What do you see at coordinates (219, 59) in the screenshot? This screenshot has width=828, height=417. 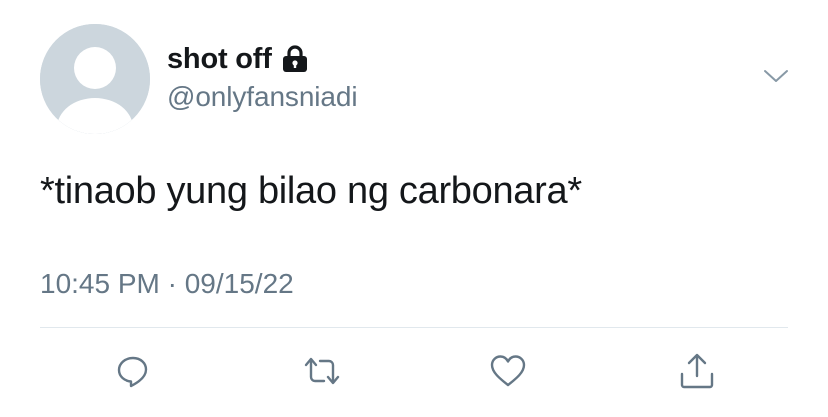 I see `display-name: shot off` at bounding box center [219, 59].